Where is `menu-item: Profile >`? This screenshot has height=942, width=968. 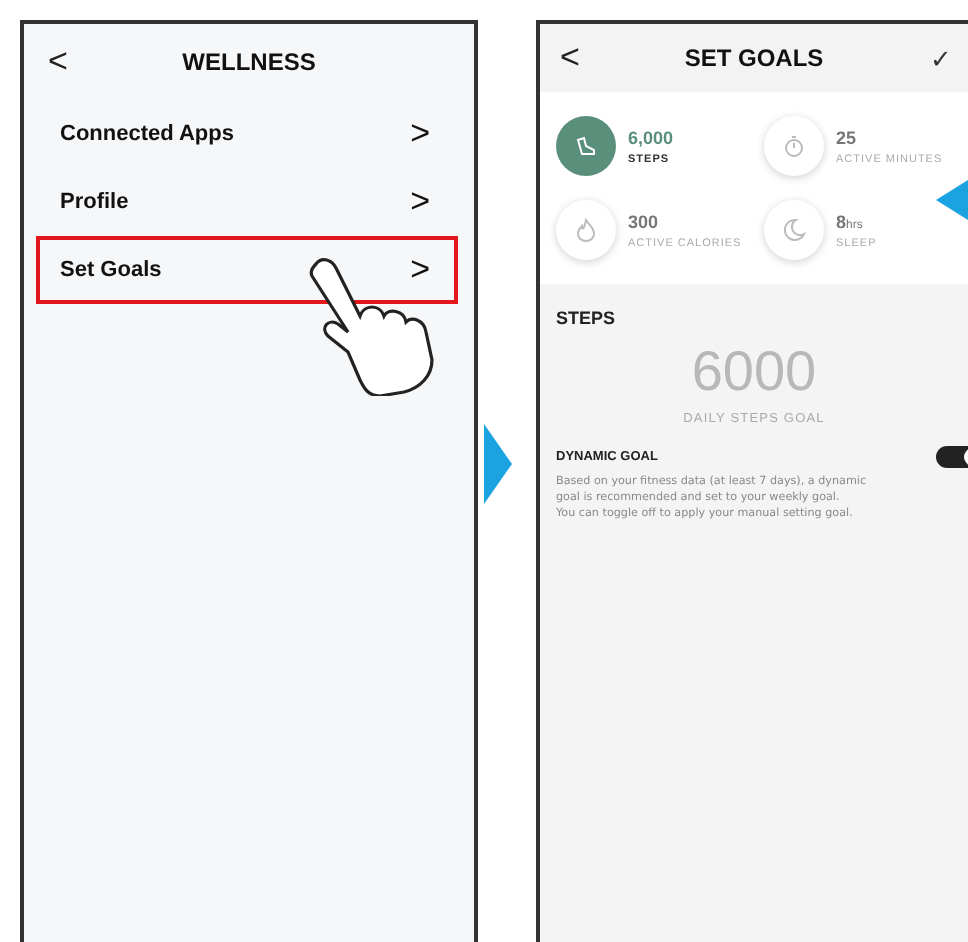
menu-item: Profile > is located at coordinates (247, 202).